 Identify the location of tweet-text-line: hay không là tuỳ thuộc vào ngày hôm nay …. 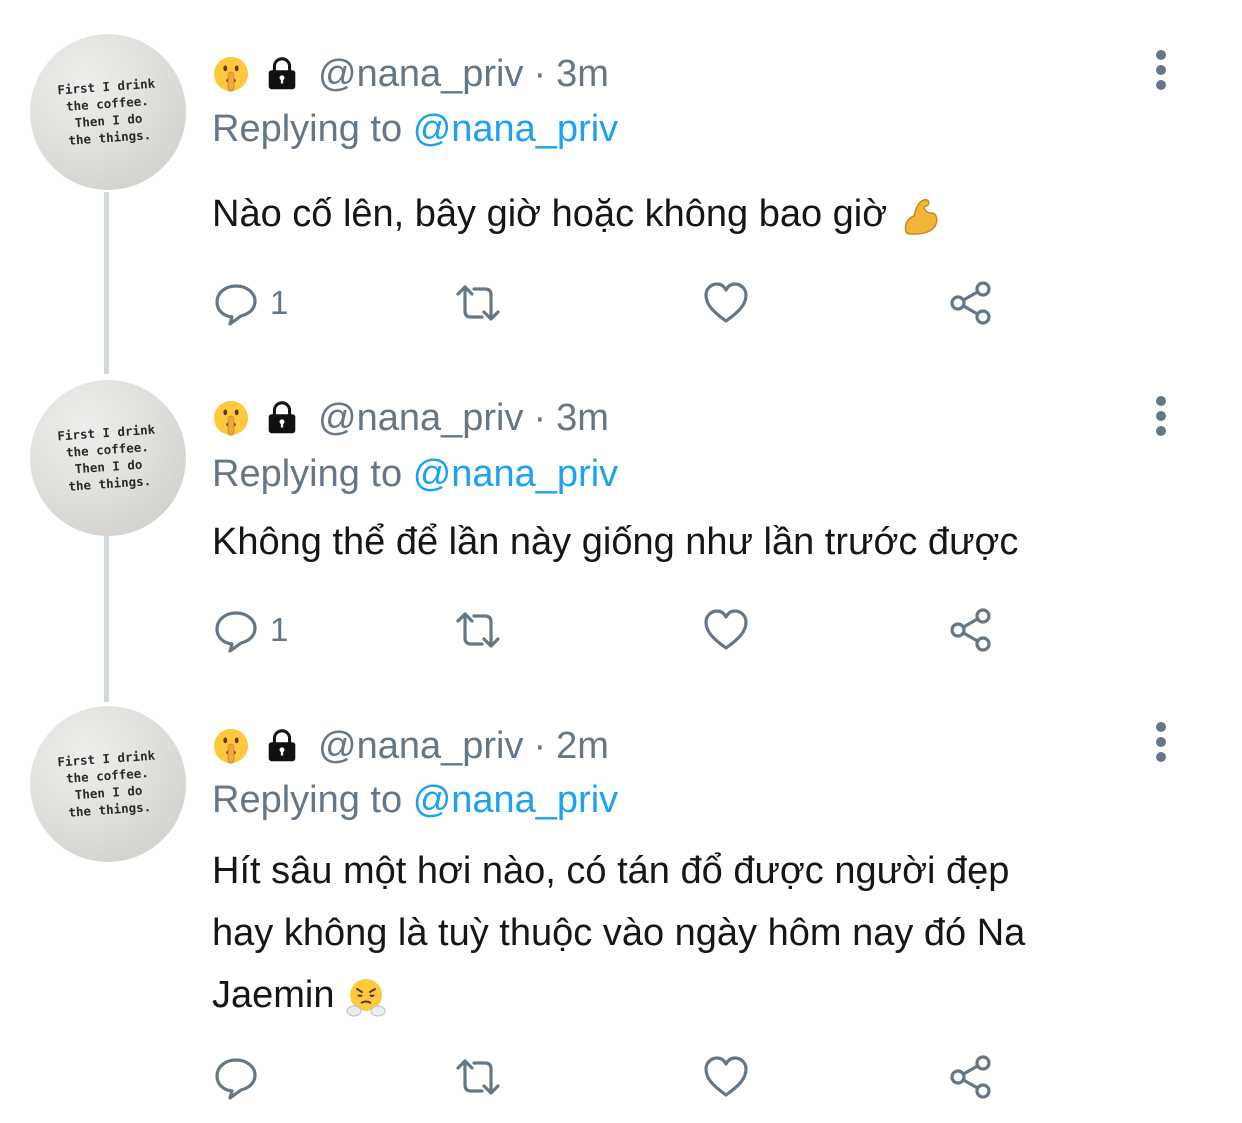
(619, 933).